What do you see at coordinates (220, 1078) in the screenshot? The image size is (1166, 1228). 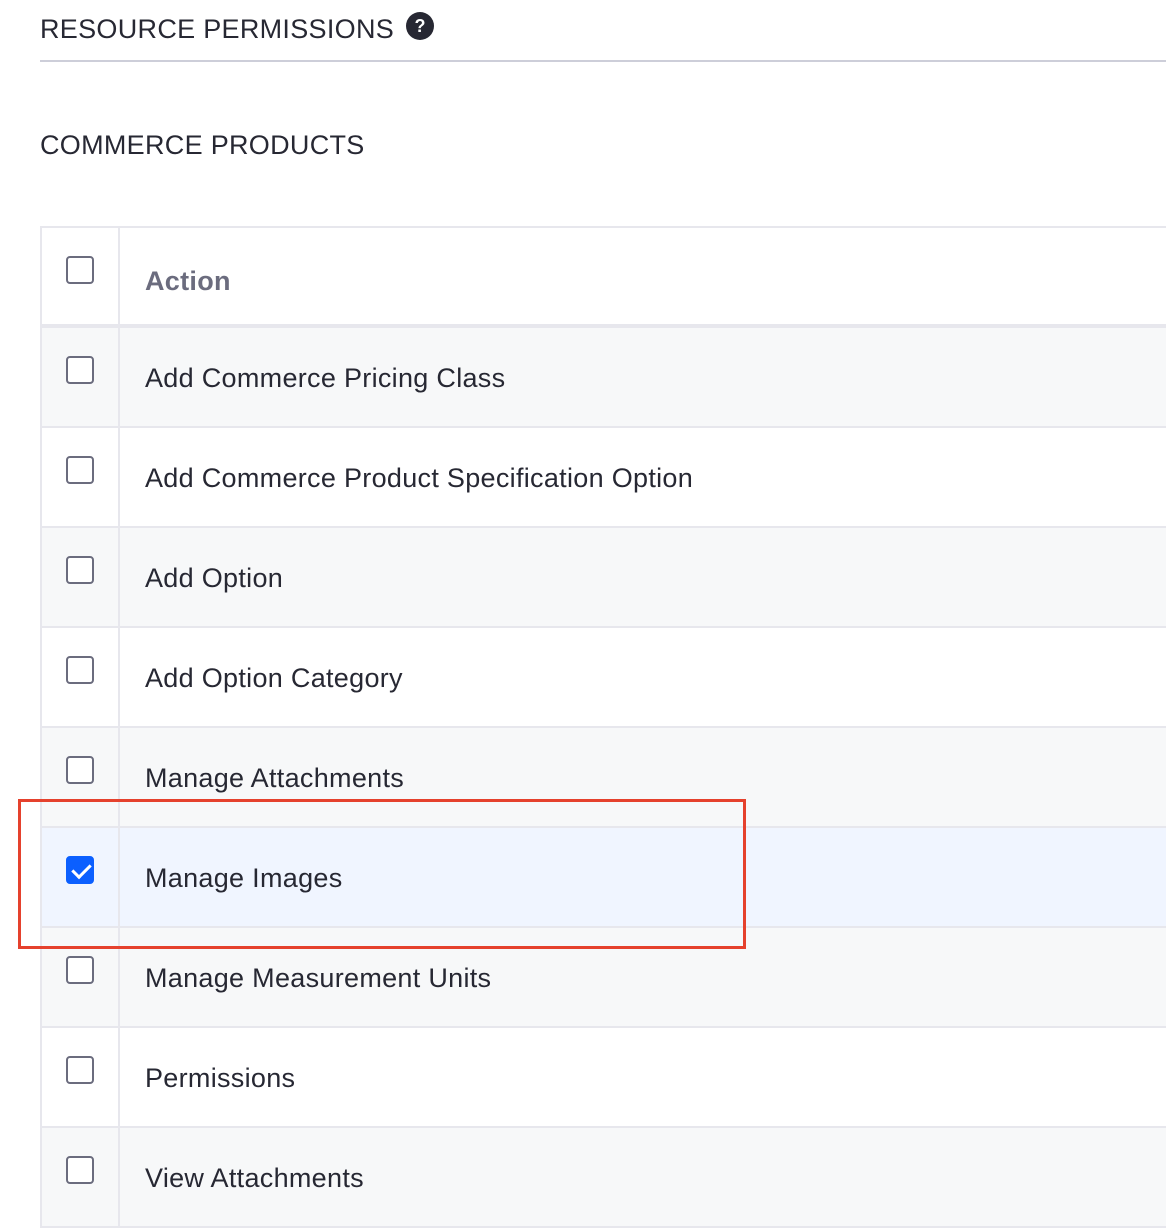 I see `permission-label: Permissions` at bounding box center [220, 1078].